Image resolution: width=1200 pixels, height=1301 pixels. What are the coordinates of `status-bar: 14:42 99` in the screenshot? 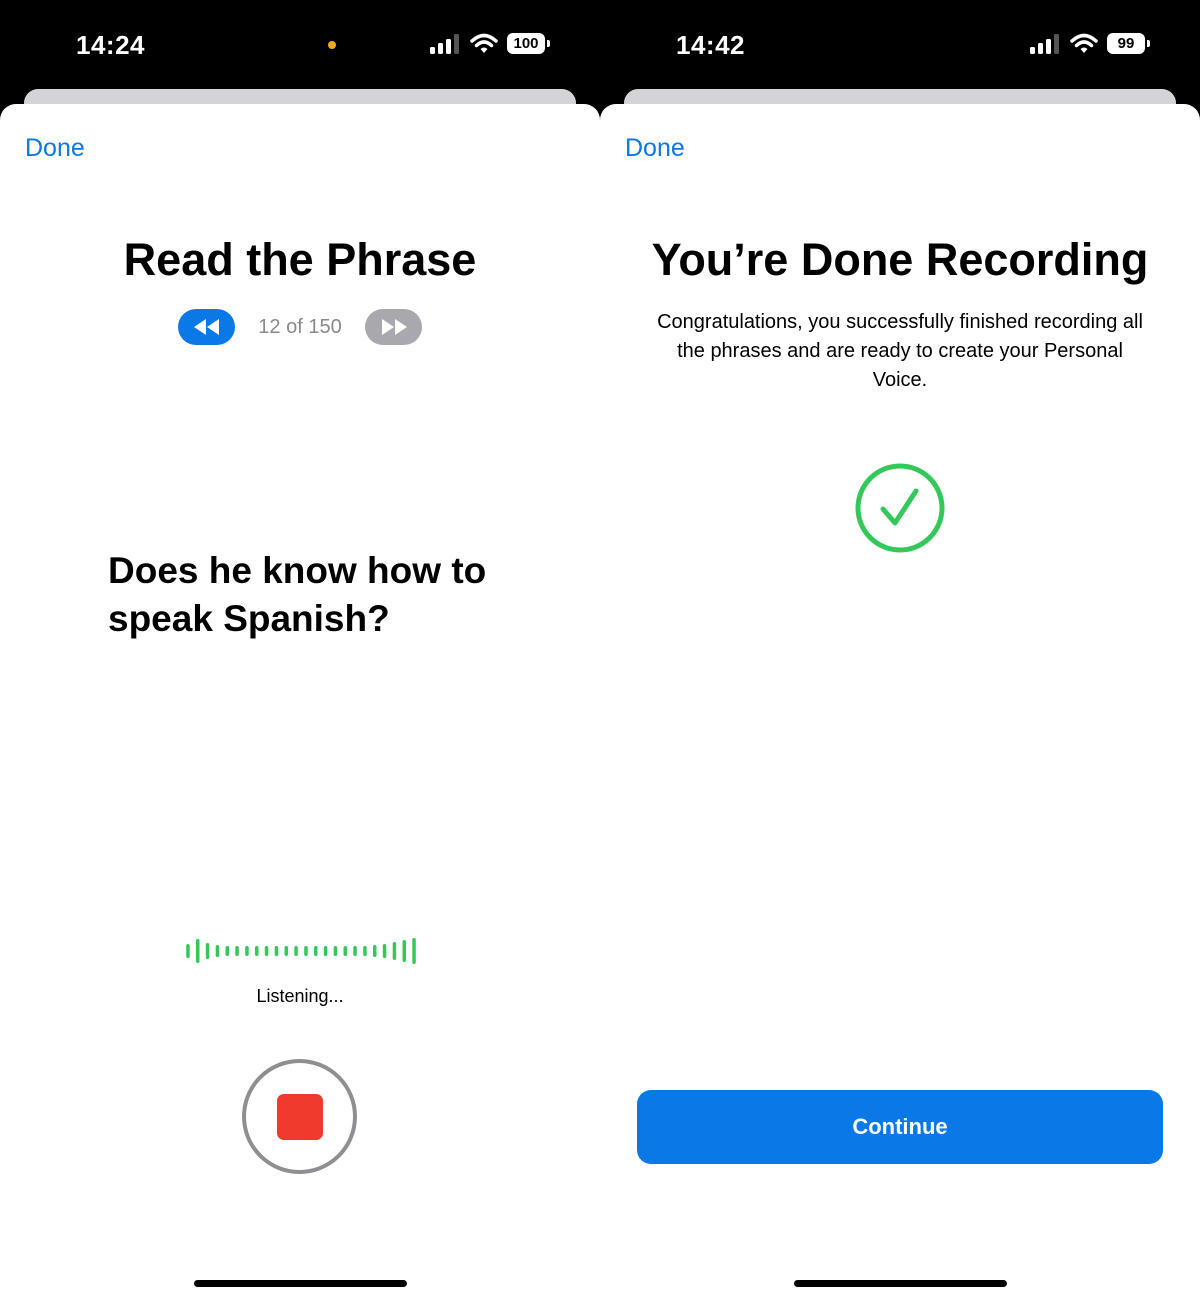 It's located at (900, 45).